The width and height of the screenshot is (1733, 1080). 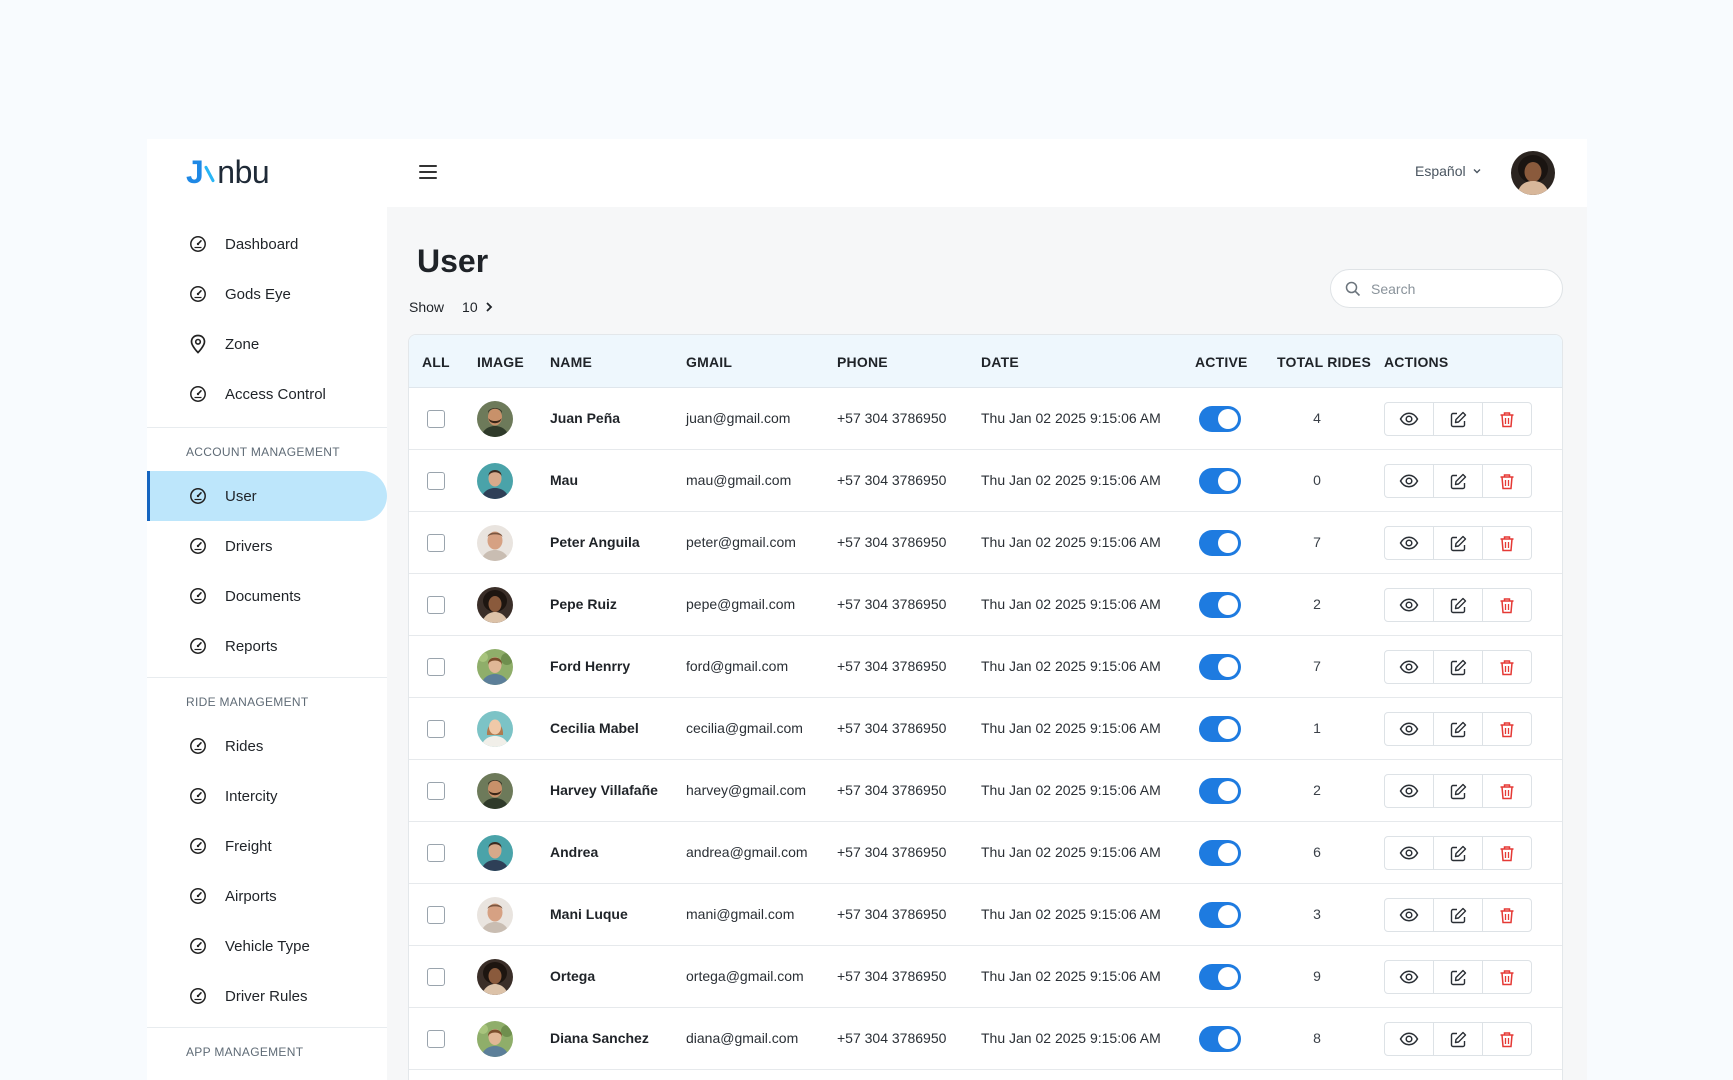 I want to click on user-name: Juan Peña, so click(x=585, y=418).